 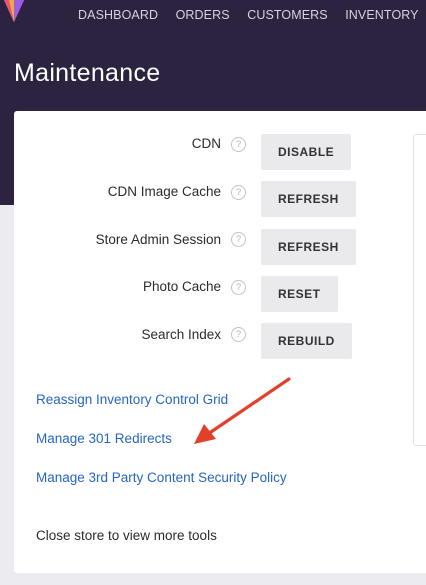 I want to click on side-panel, so click(x=419, y=290).